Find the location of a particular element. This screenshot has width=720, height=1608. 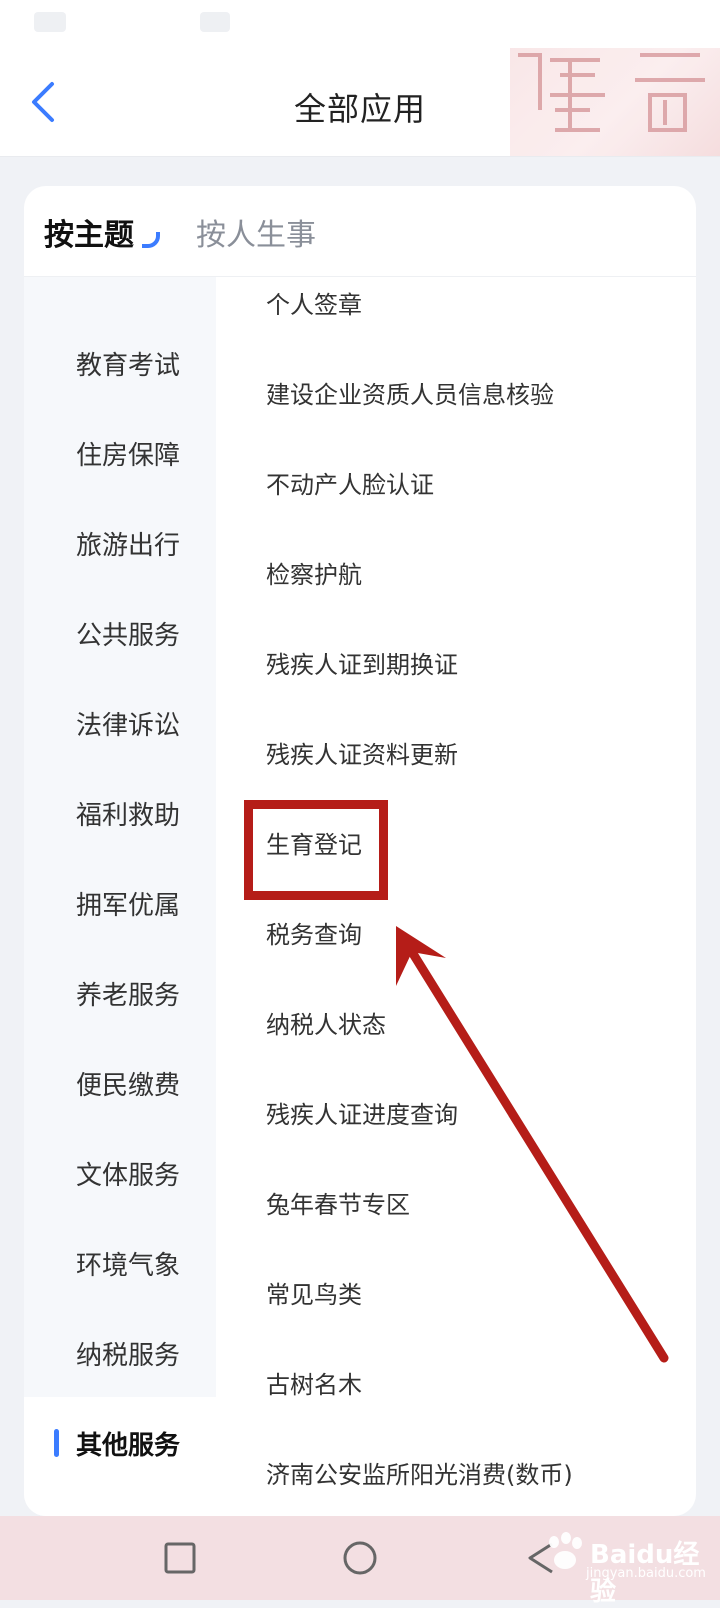

tab-by-topic: 按主题 is located at coordinates (89, 232).